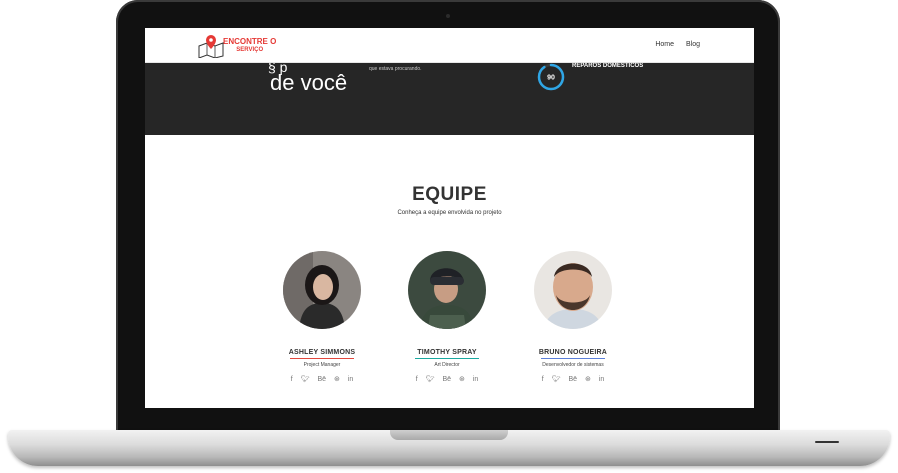 This screenshot has height=473, width=898. What do you see at coordinates (447, 352) in the screenshot?
I see `member-name: TIMOTHY SPRAY` at bounding box center [447, 352].